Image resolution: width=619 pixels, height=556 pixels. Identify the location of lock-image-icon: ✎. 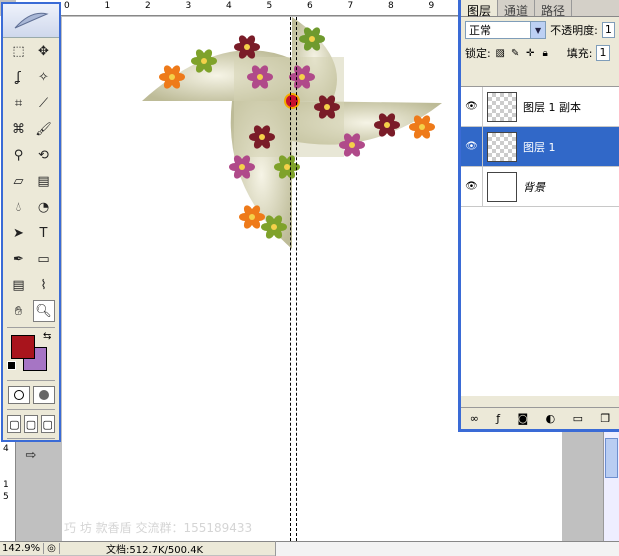
(515, 53).